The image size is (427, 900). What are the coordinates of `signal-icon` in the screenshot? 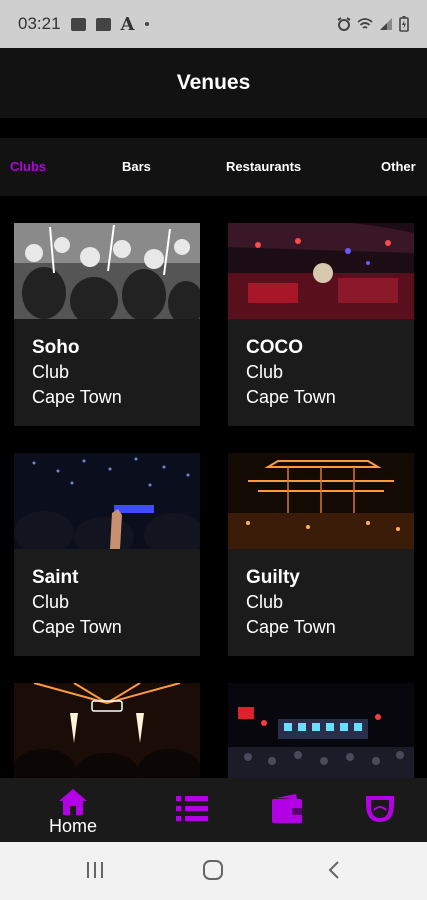 It's located at (386, 24).